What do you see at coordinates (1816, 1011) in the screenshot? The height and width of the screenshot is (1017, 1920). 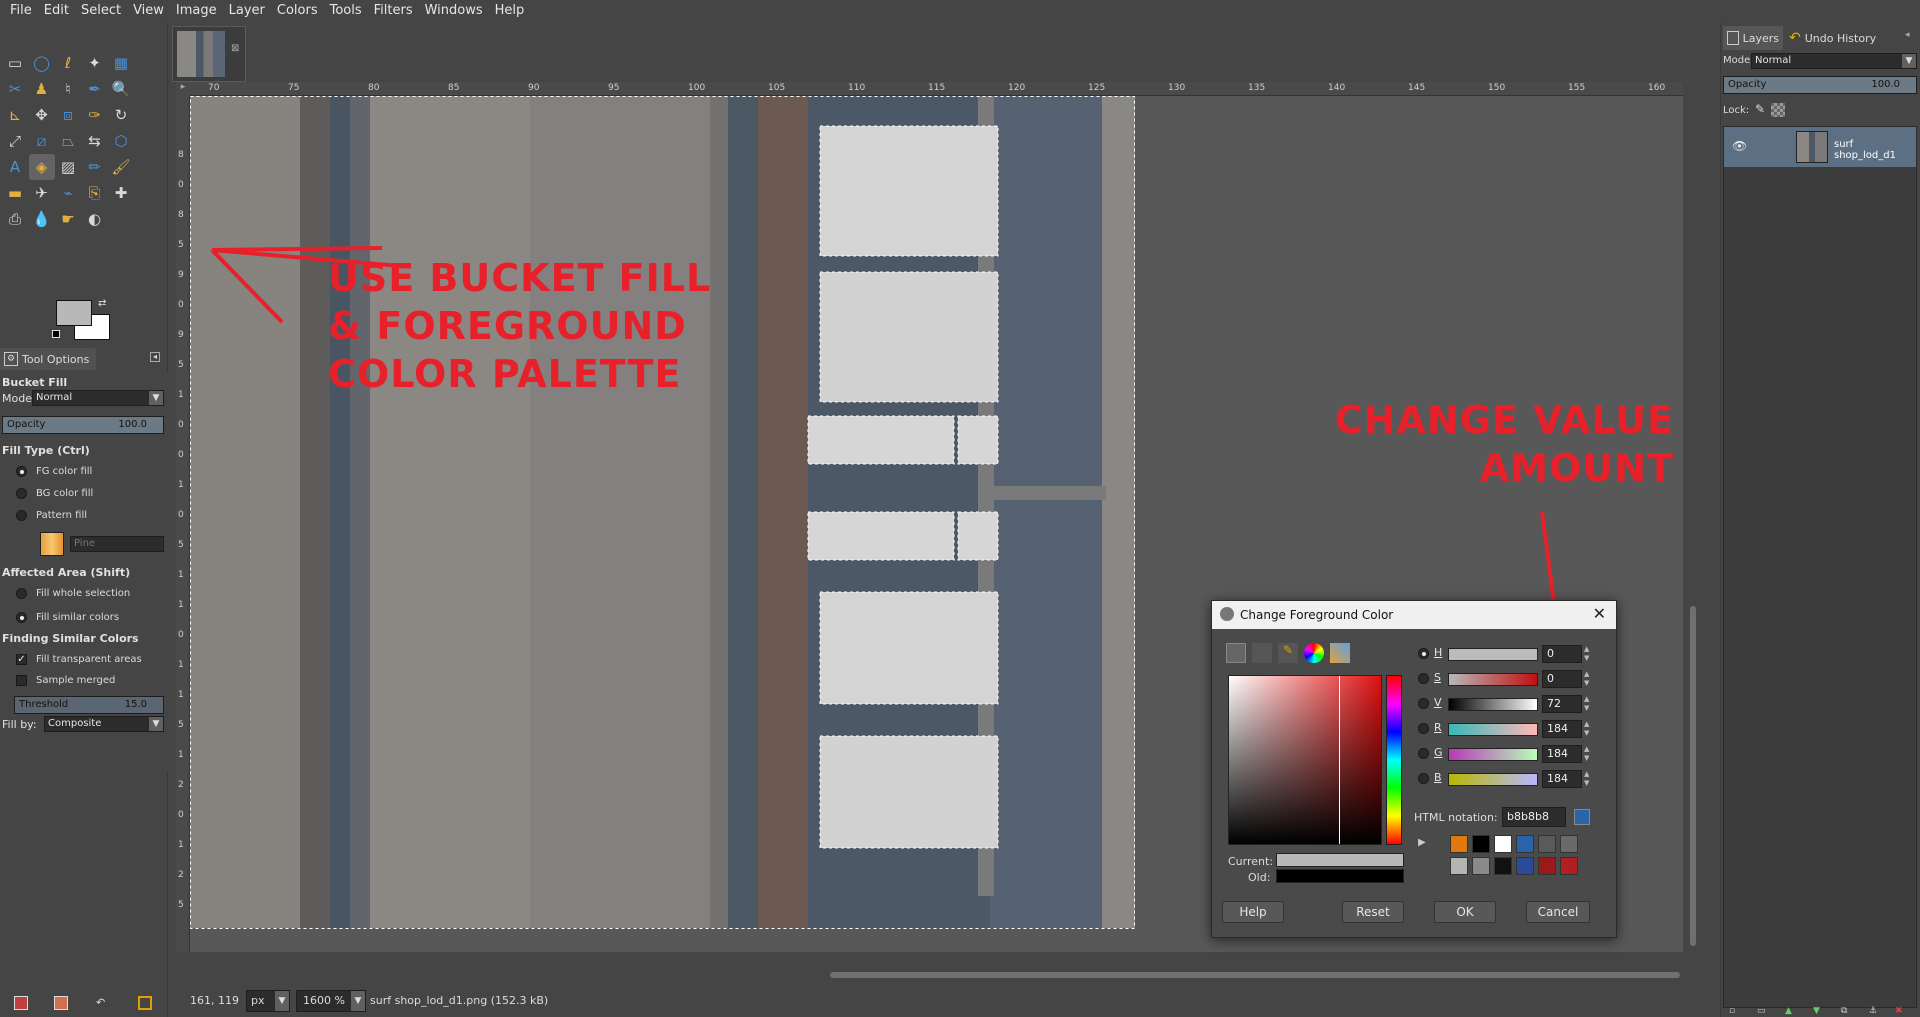 I see `lower-layer-icon: ▼` at bounding box center [1816, 1011].